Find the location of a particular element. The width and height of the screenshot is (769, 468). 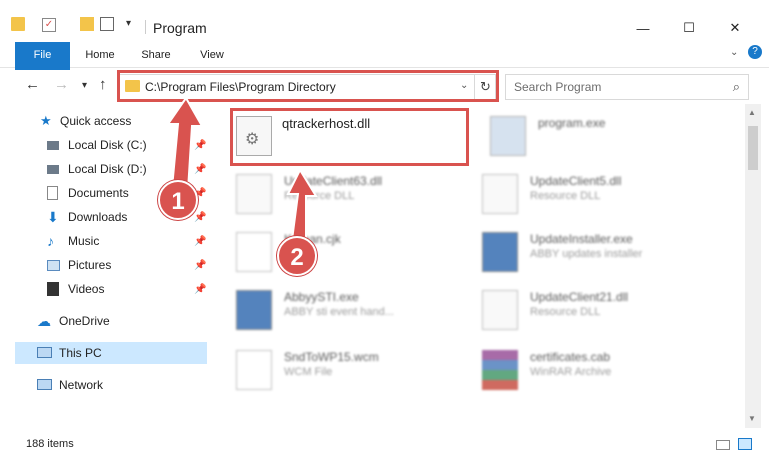

tab-view: View is located at coordinates (212, 55).